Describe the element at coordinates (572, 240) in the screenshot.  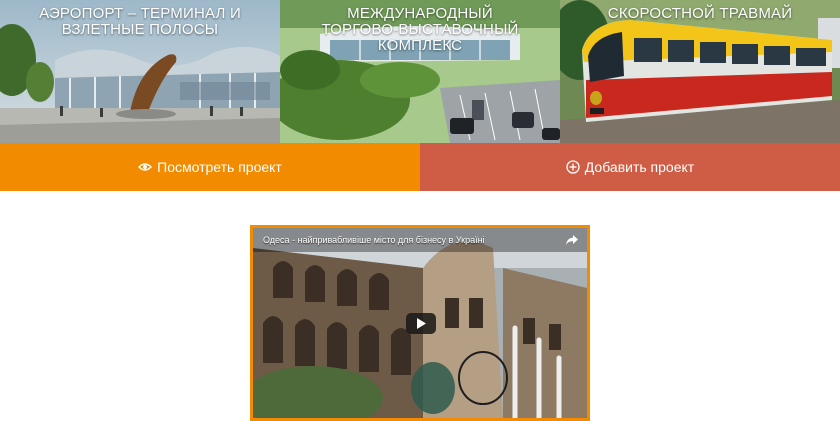
I see `share-icon` at that location.